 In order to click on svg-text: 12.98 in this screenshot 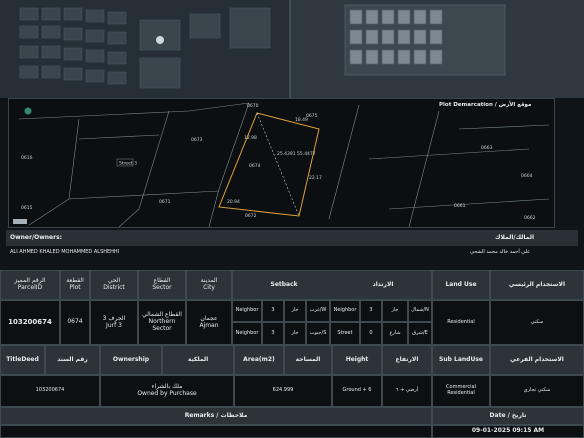, I will do `click(250, 138)`.